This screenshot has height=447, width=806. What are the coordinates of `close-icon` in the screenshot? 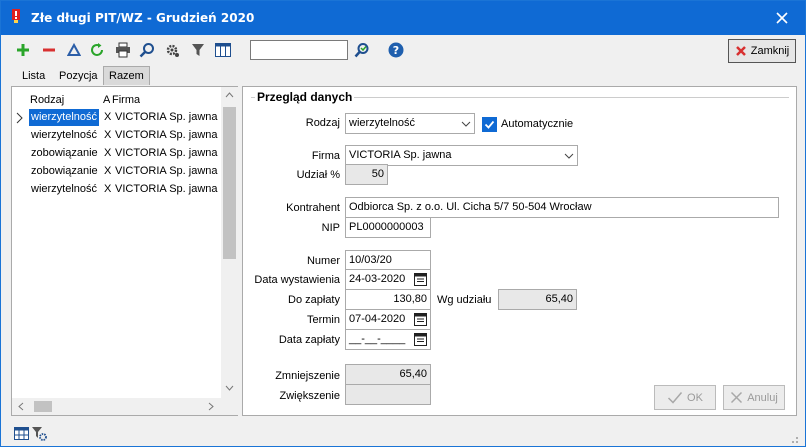 It's located at (782, 18).